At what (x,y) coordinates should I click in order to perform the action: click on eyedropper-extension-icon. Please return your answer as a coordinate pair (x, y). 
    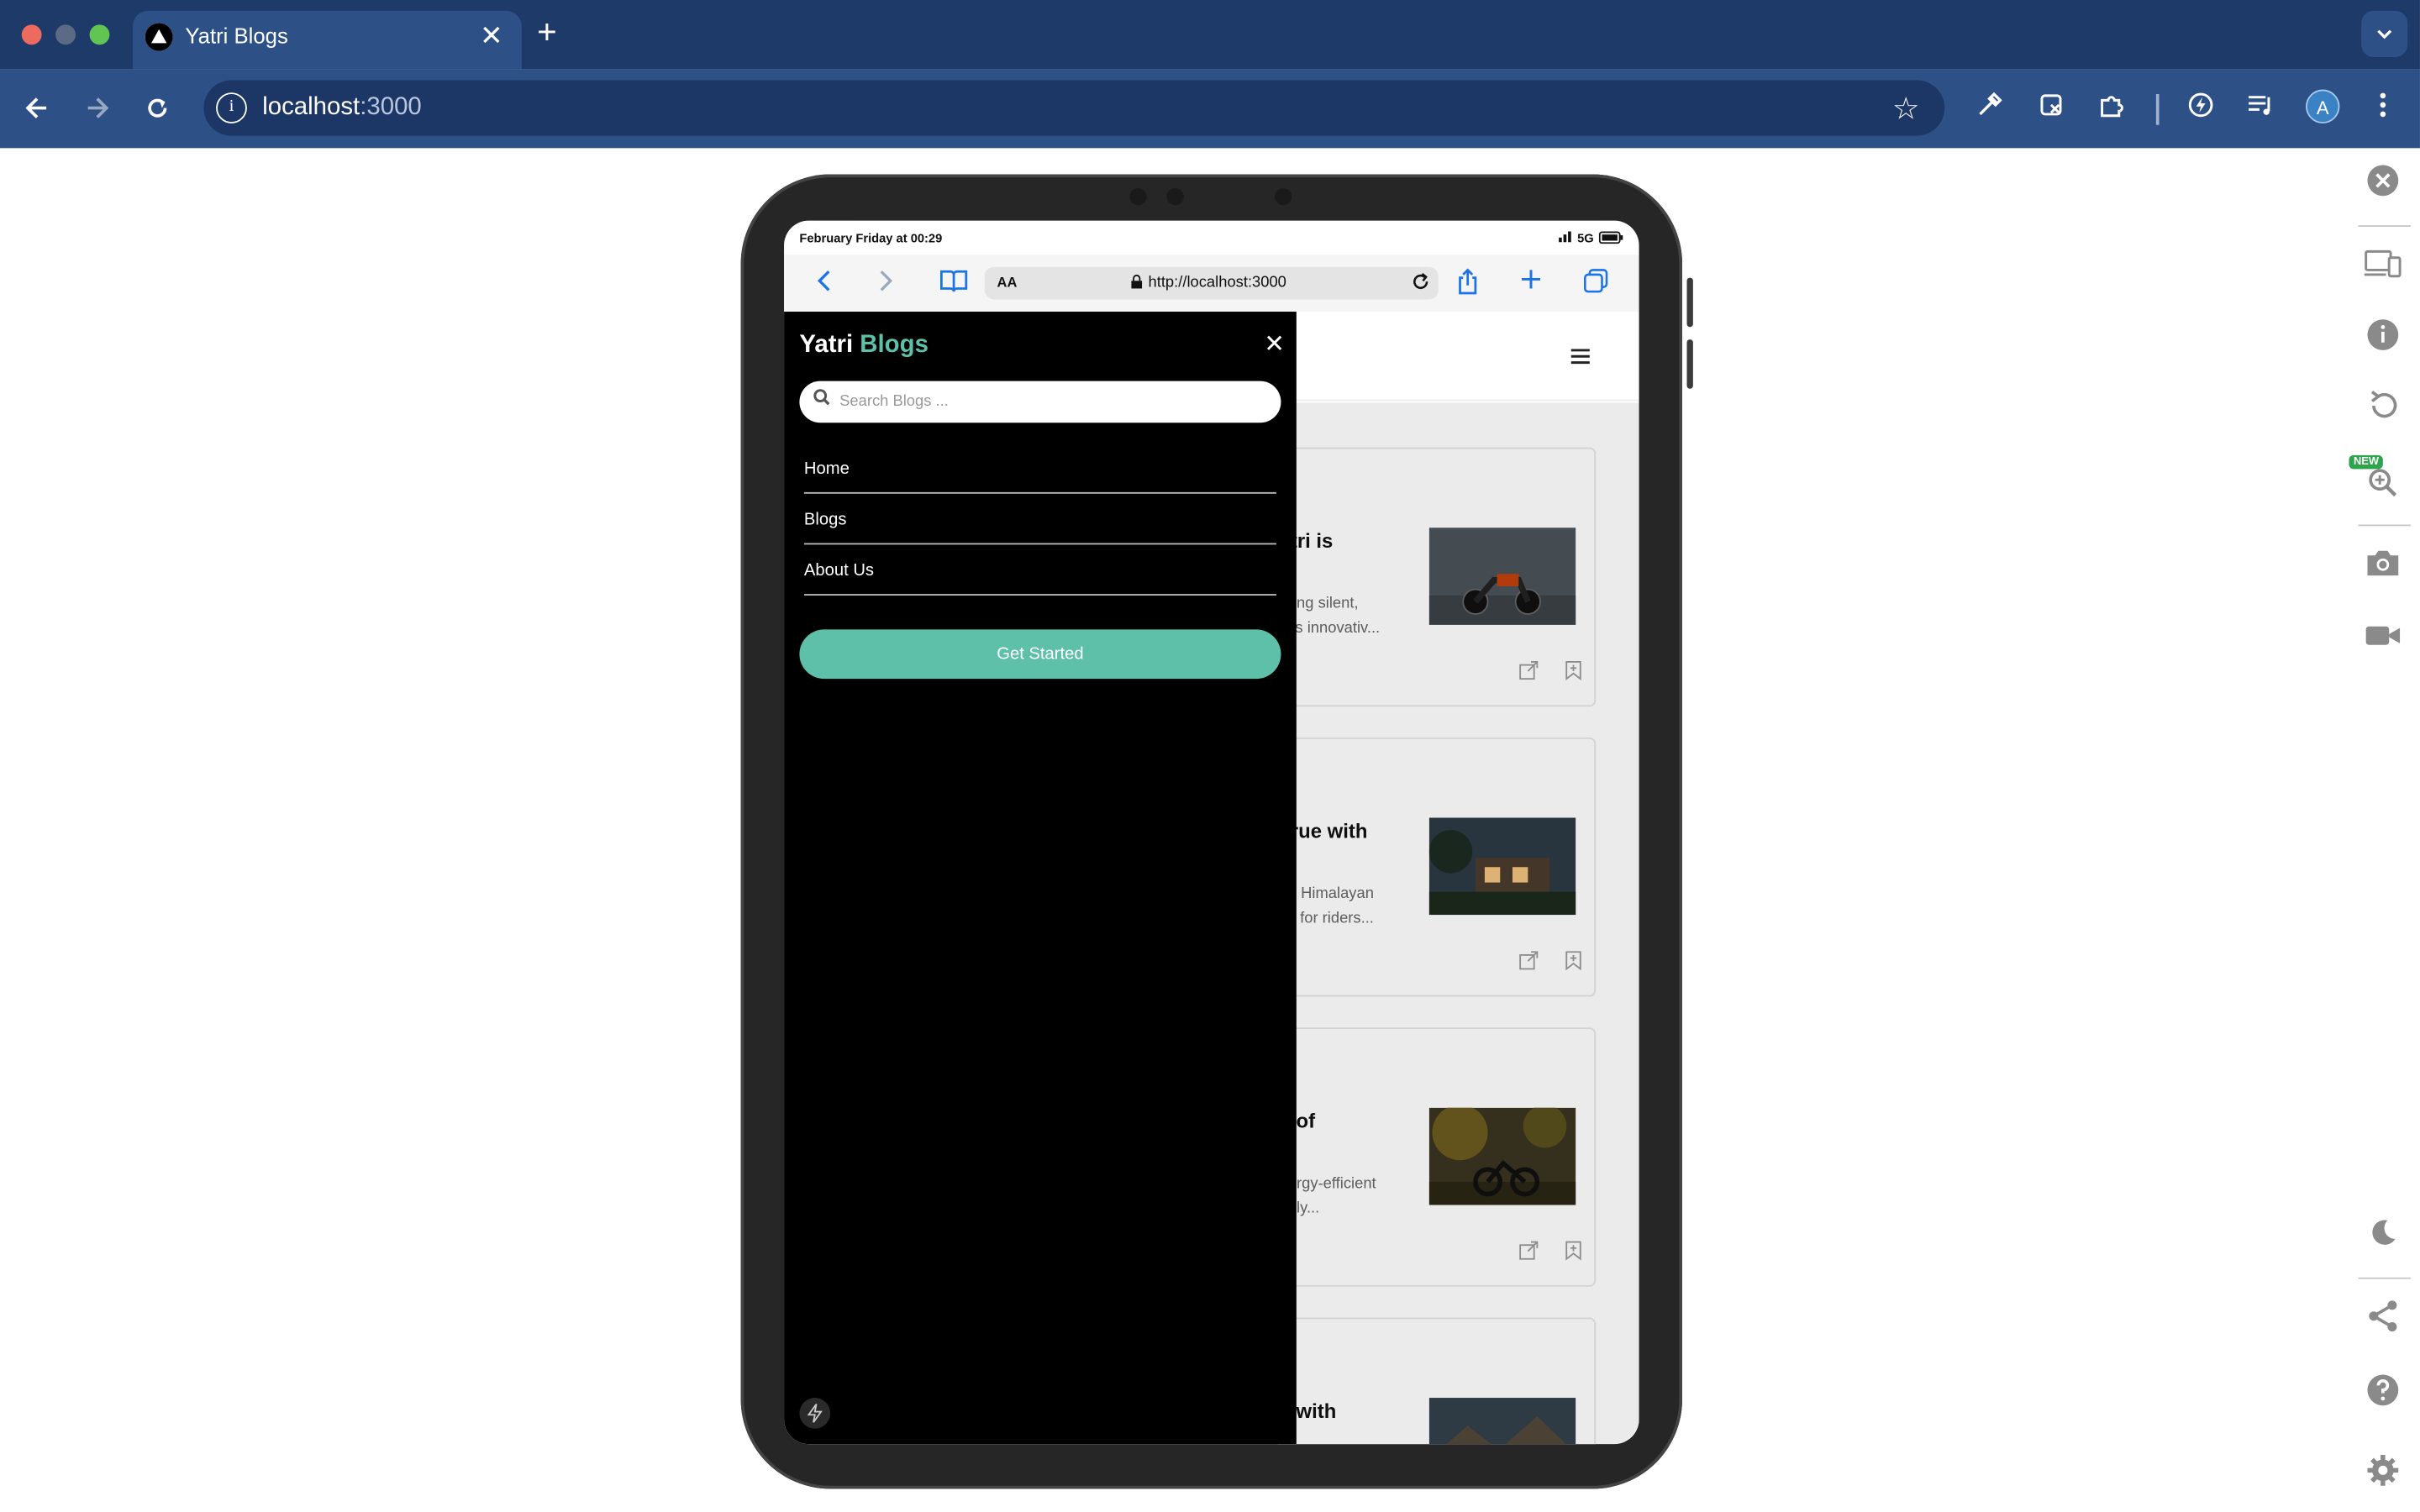
    Looking at the image, I should click on (1988, 109).